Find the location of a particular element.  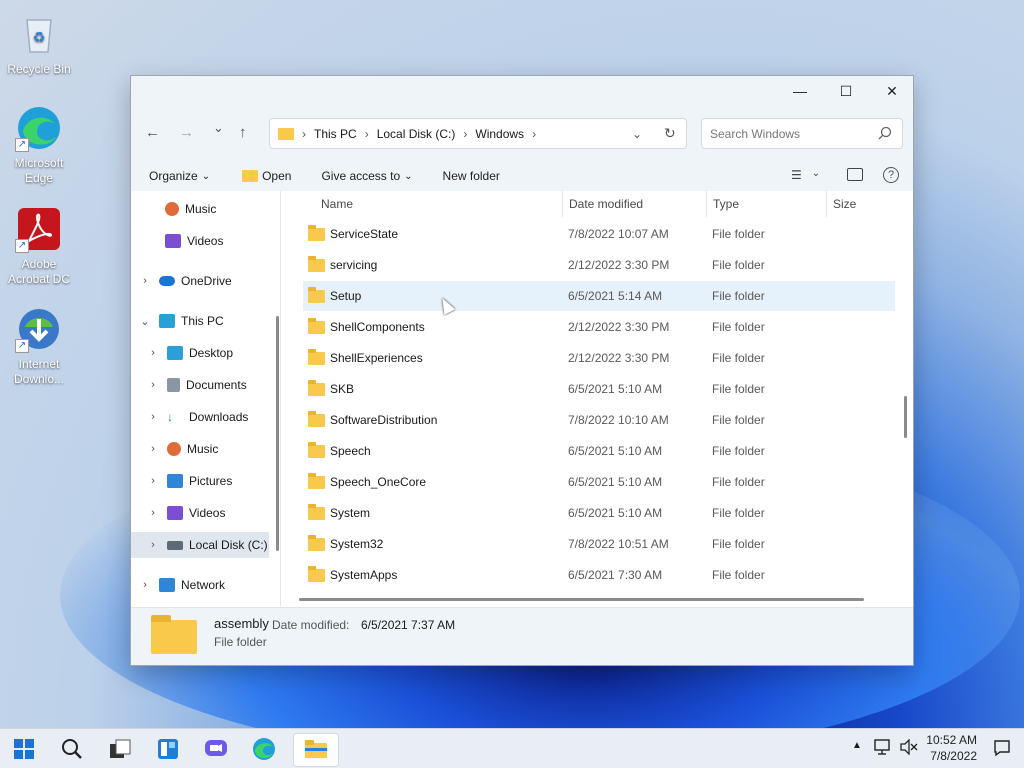

organize-button: Organize ⌄ is located at coordinates (179, 176).